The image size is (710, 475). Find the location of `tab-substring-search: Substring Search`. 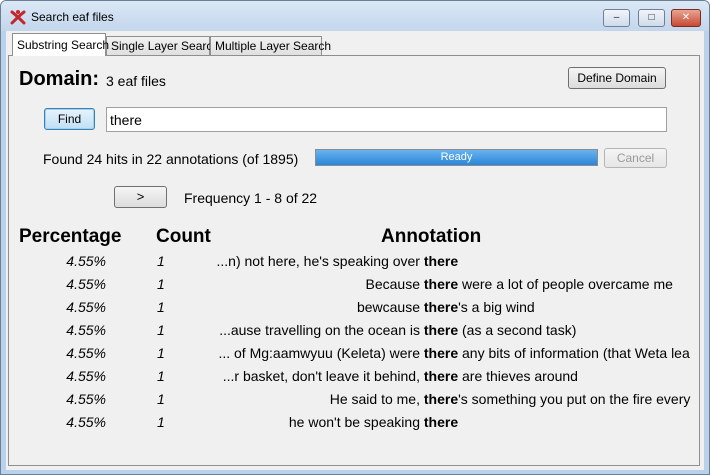

tab-substring-search: Substring Search is located at coordinates (61, 44).